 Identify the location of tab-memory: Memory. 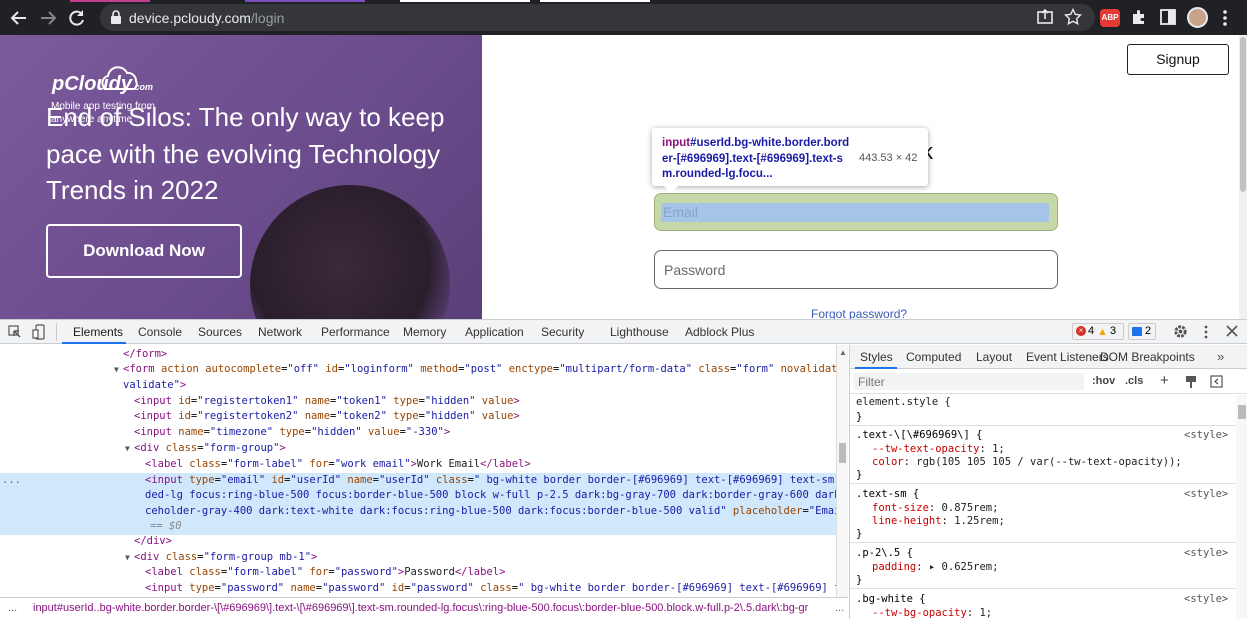
(424, 332).